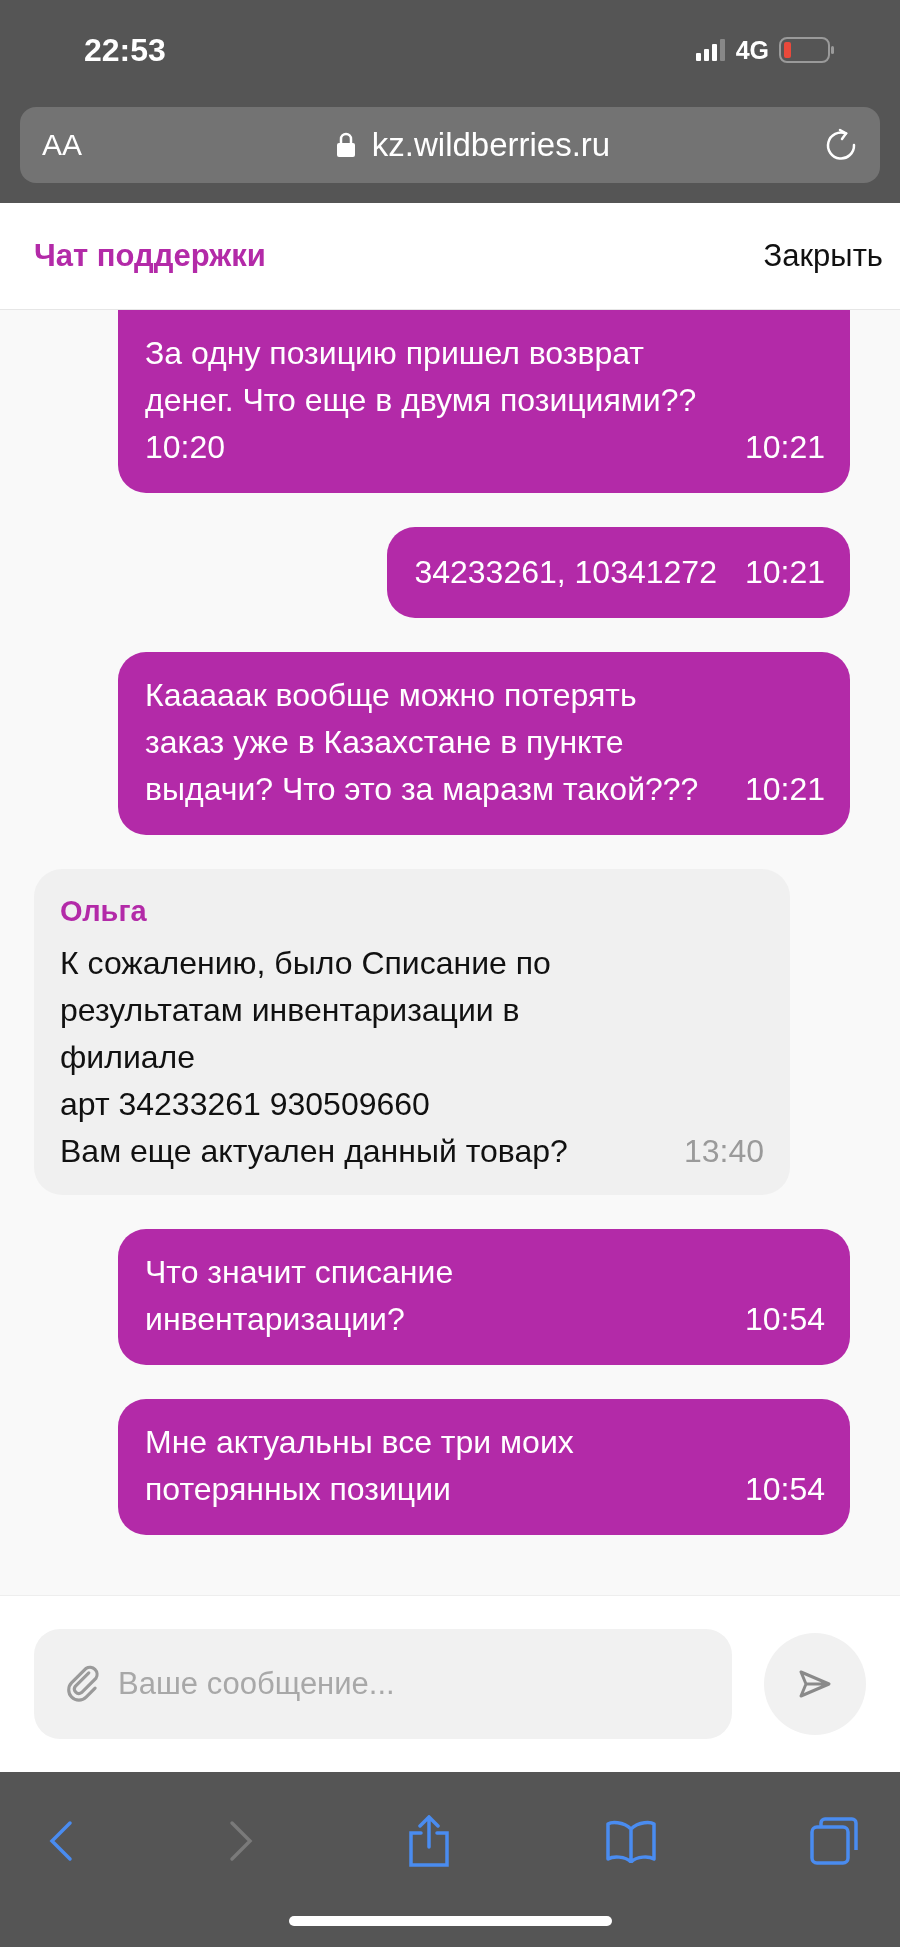  I want to click on text-size-button: AA, so click(102, 145).